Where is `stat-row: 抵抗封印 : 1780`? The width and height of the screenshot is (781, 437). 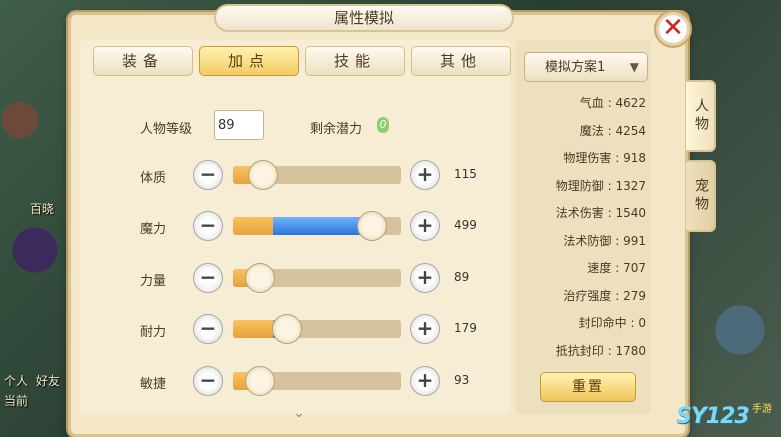
stat-row: 抵抗封印 : 1780 is located at coordinates (582, 350).